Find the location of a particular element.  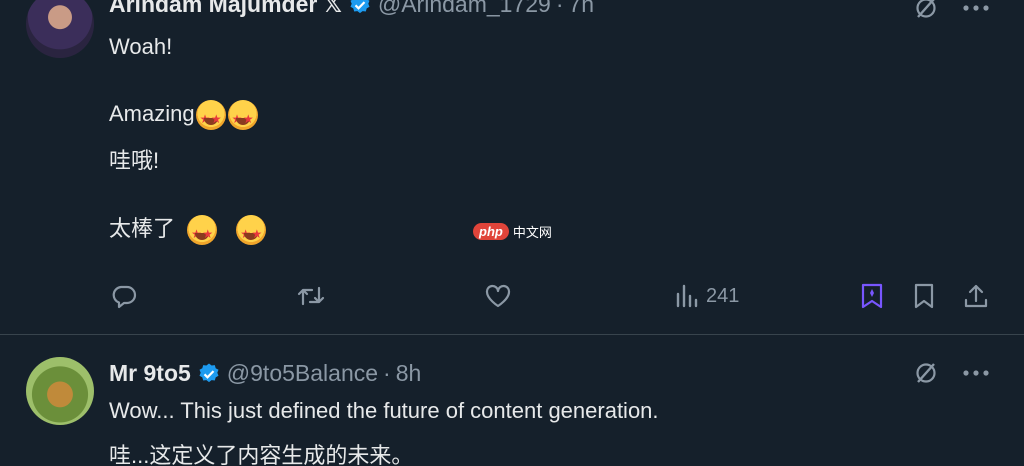

tweet-text-line: Woah! is located at coordinates (141, 46).